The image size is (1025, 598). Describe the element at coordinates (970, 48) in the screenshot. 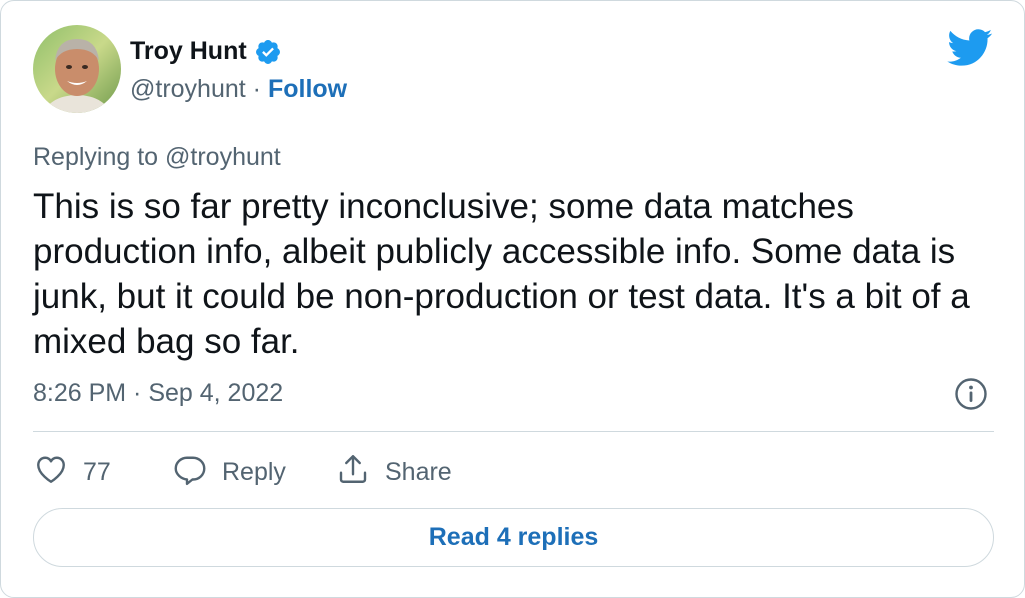

I see `twitter-bird-icon` at that location.